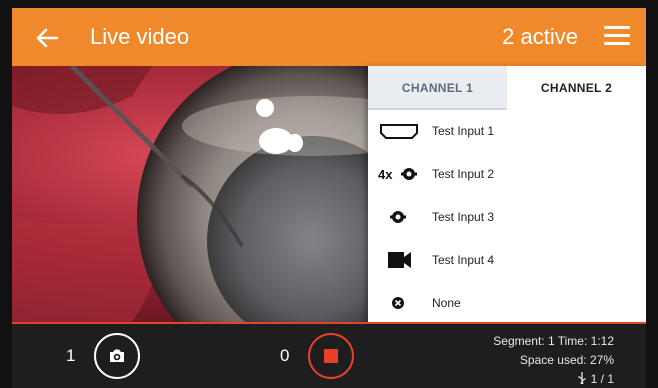 The image size is (658, 388). I want to click on hdmi-icon, so click(399, 131).